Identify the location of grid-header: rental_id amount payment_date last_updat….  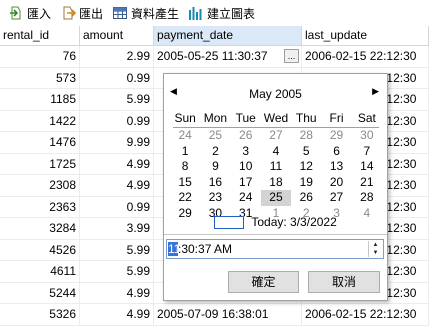
(214, 36).